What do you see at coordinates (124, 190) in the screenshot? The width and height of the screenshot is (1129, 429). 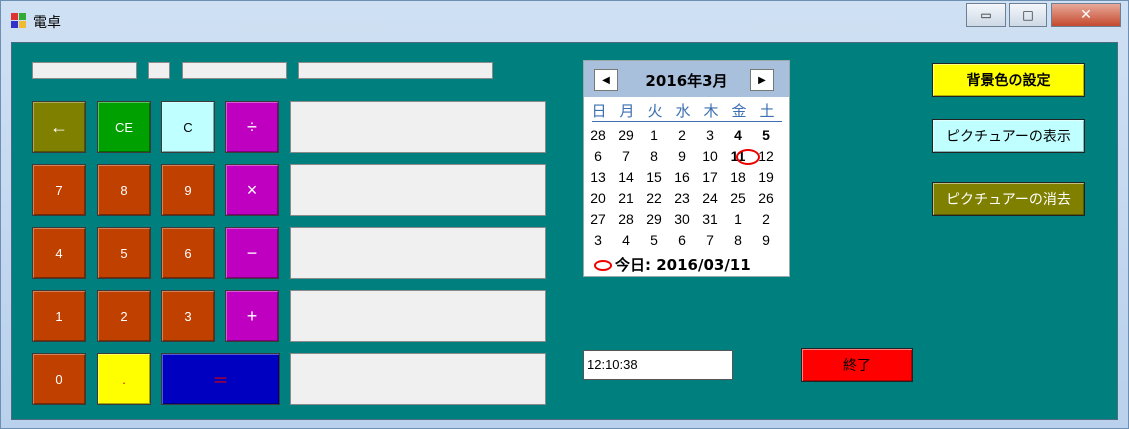 I see `digit-8-button: 8` at bounding box center [124, 190].